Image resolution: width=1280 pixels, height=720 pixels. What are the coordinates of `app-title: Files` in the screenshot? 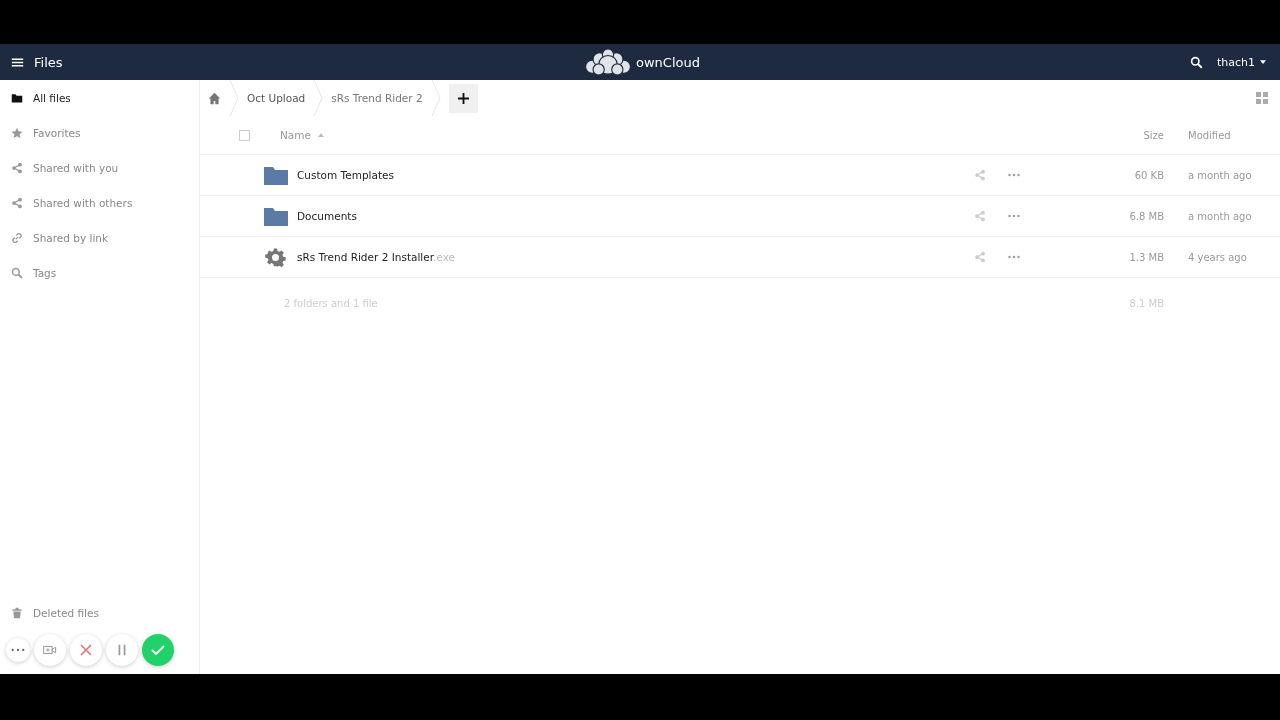 It's located at (48, 62).